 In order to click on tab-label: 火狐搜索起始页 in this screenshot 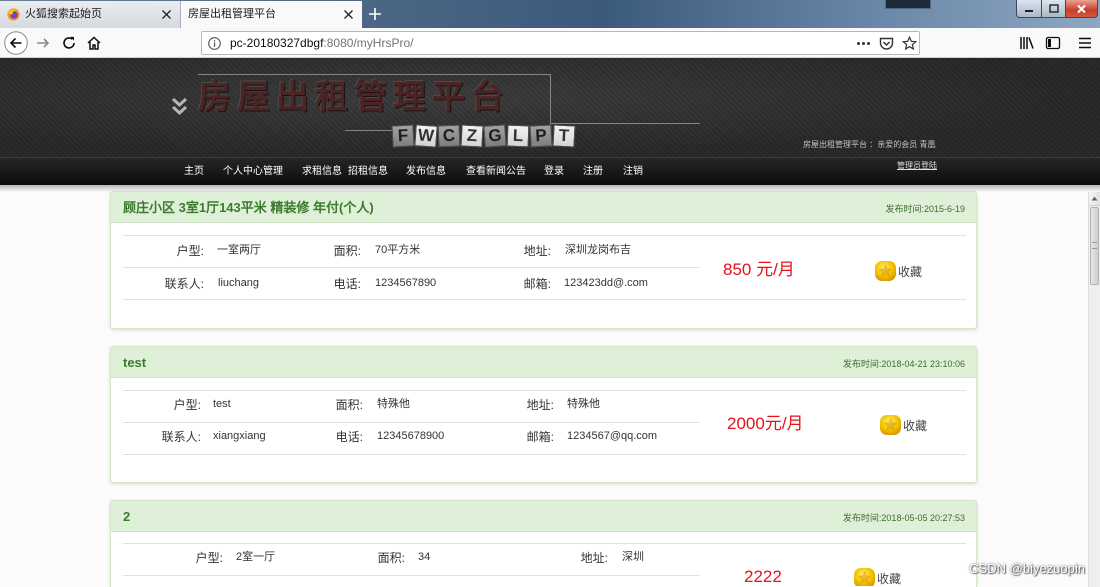, I will do `click(63, 14)`.